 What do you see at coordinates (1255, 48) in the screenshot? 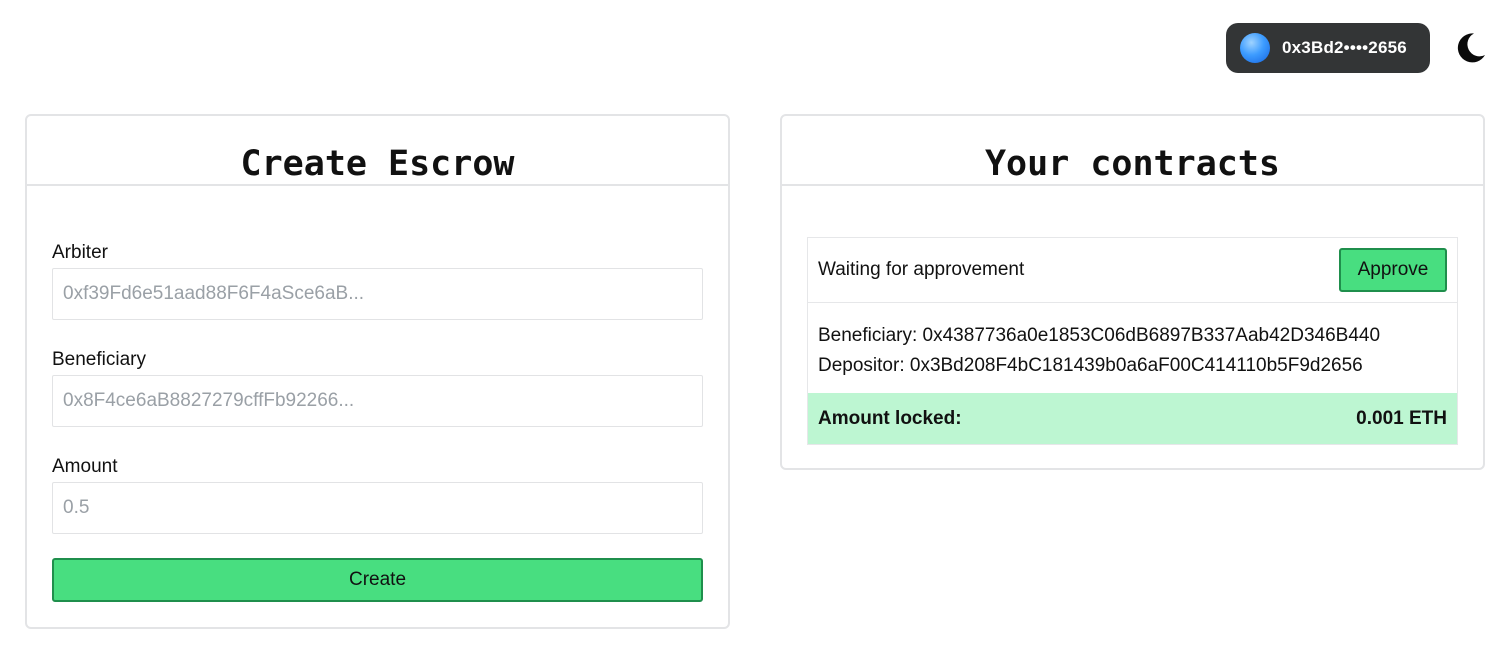
I see `wallet-avatar-icon` at bounding box center [1255, 48].